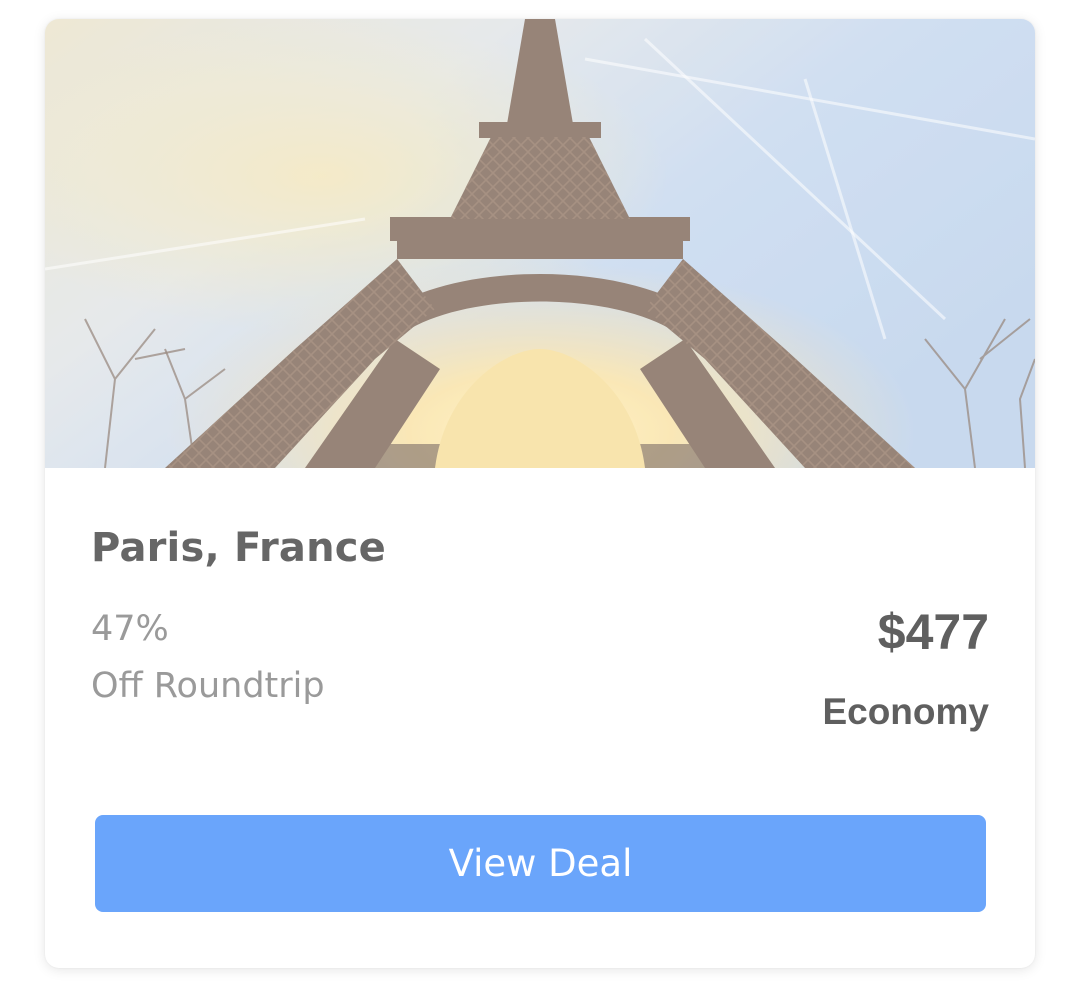  I want to click on discount-percent: 47%, so click(130, 629).